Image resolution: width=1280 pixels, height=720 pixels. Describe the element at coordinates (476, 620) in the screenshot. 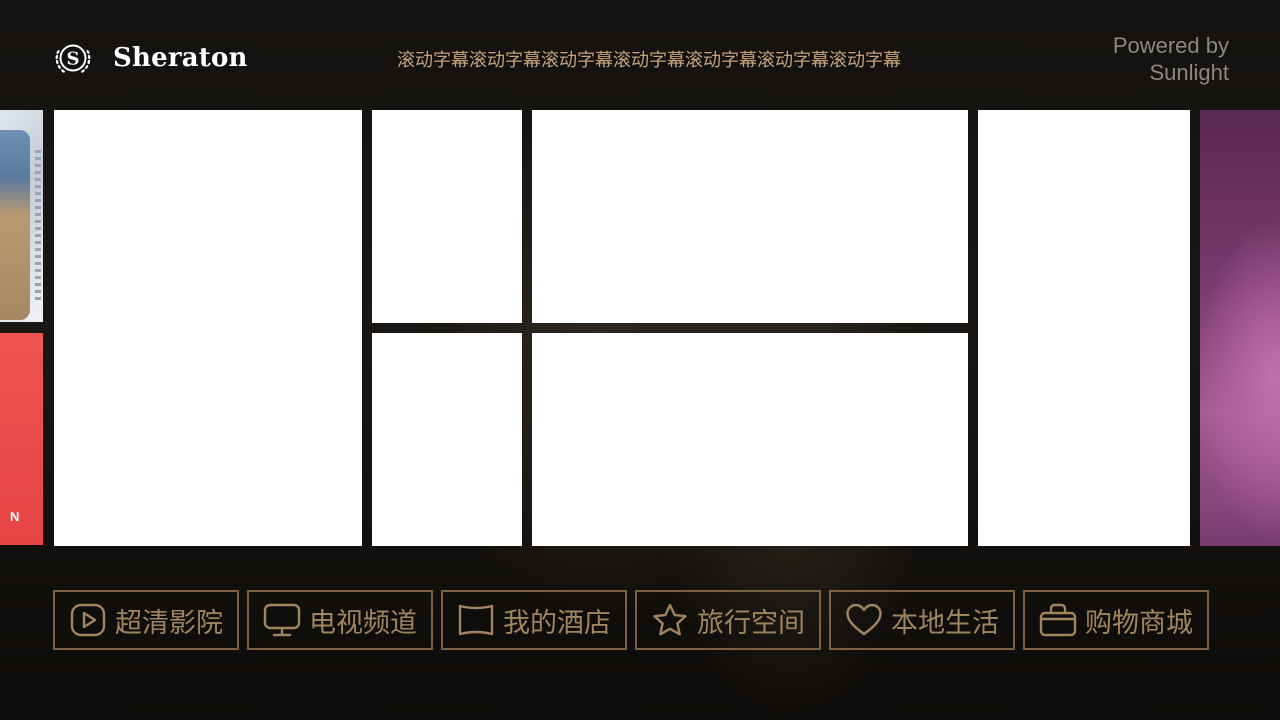

I see `flag-icon` at that location.